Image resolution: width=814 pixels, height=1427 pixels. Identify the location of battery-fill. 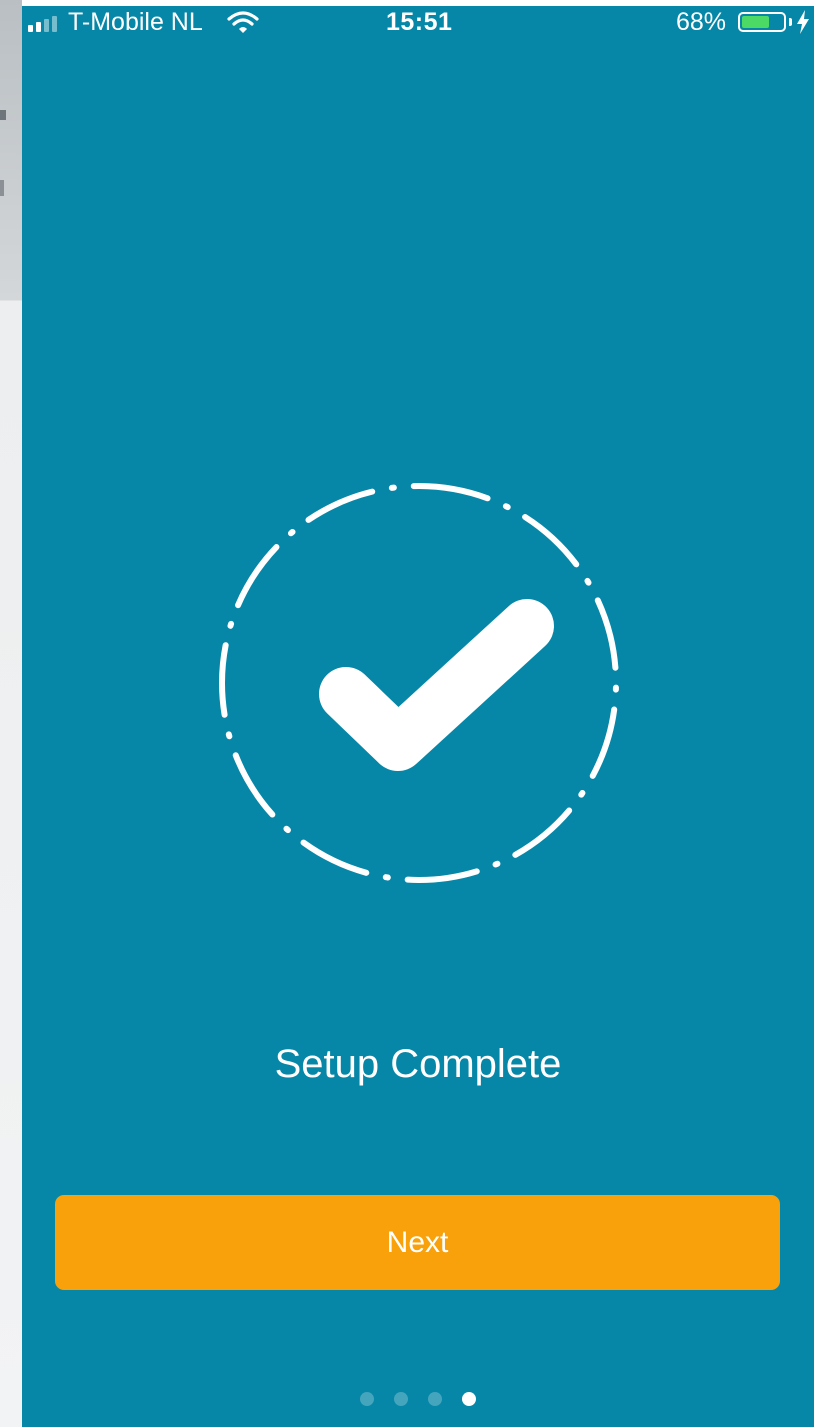
(755, 22).